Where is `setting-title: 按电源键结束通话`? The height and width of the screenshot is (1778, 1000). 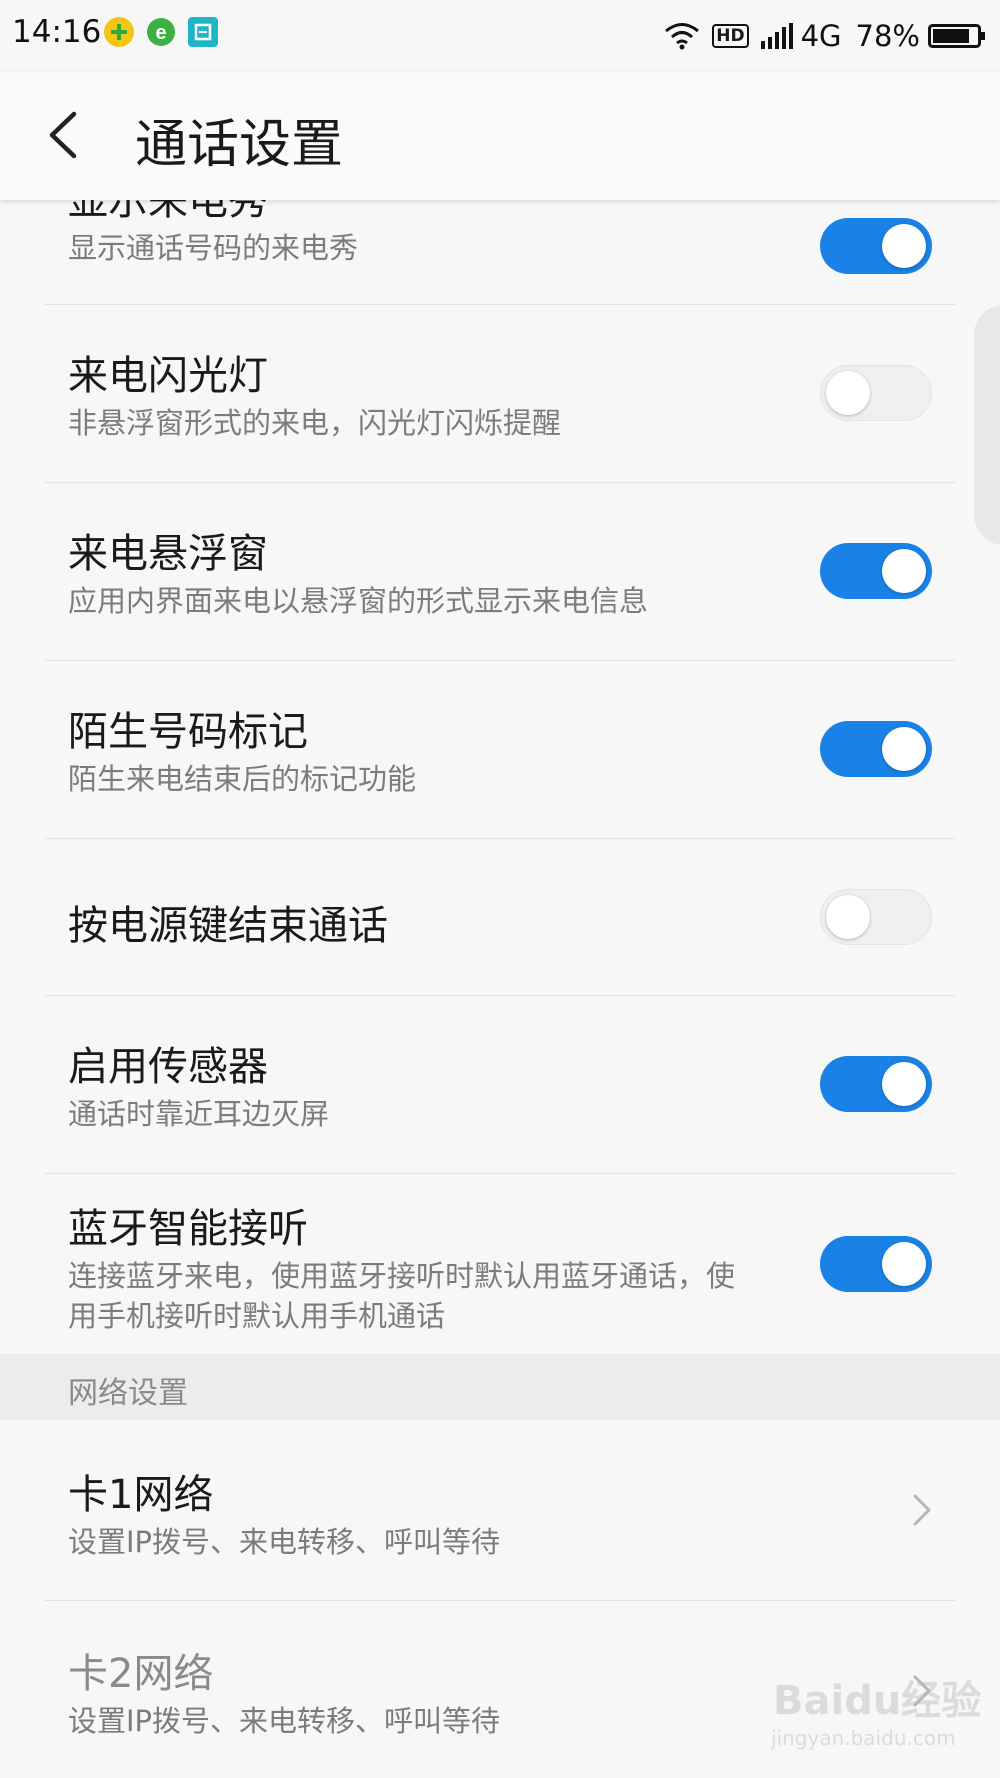 setting-title: 按电源键结束通话 is located at coordinates (228, 926).